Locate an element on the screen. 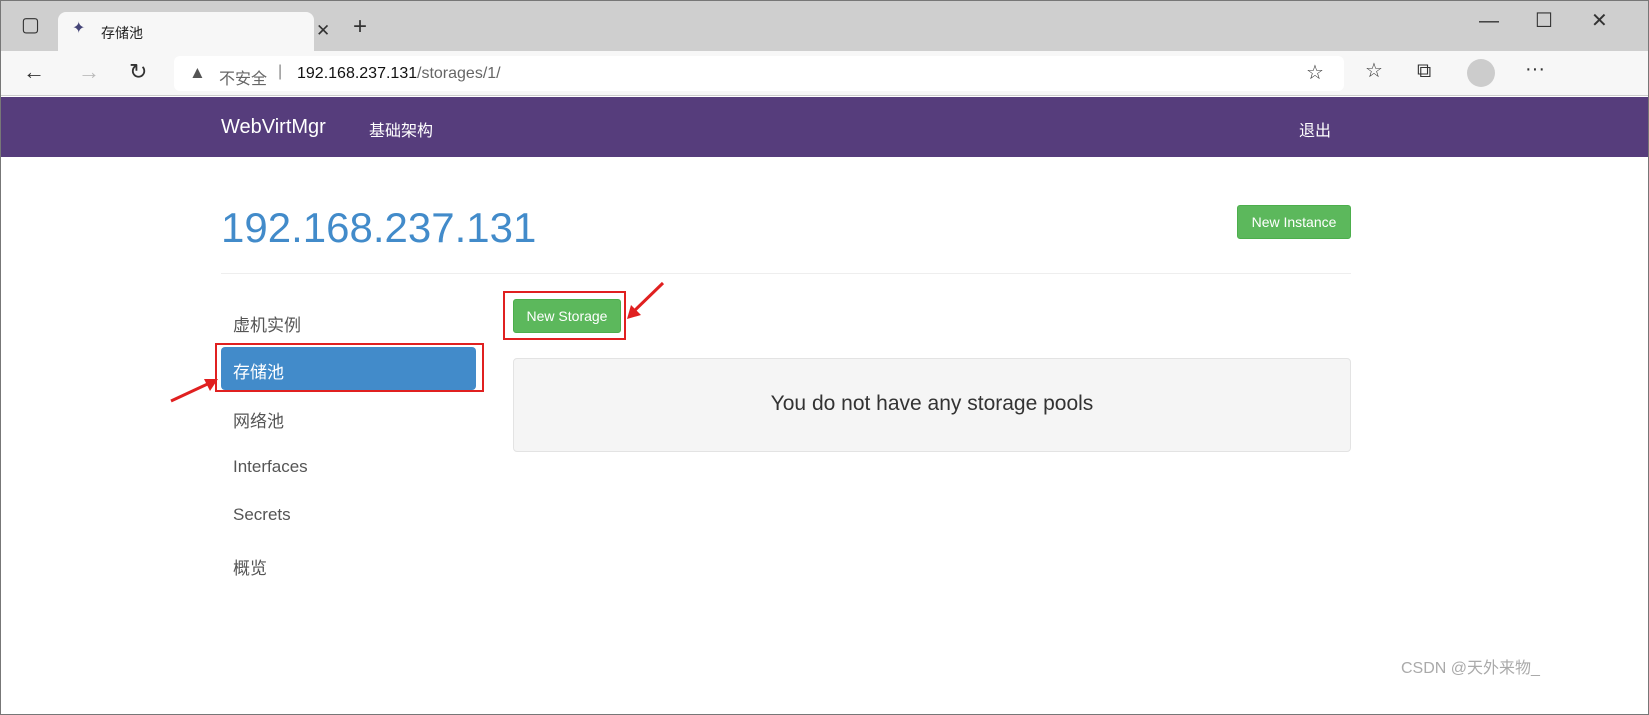  tab-bar: ▢ ✦ 存储池 ✕ + — ☐ ✕ is located at coordinates (824, 26).